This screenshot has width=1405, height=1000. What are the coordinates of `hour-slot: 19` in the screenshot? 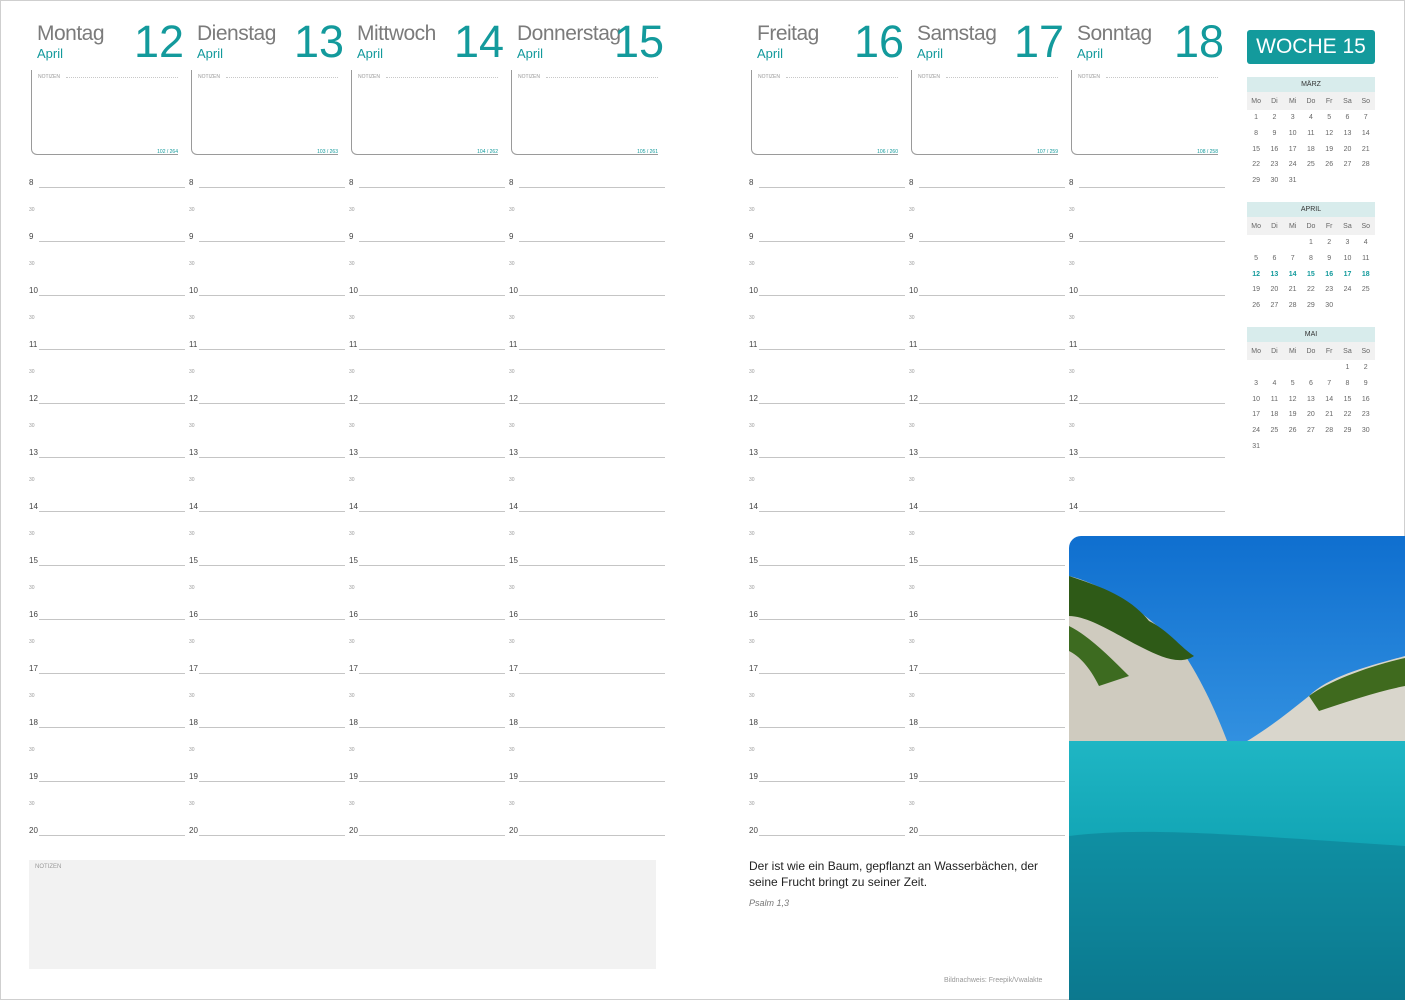 It's located at (987, 785).